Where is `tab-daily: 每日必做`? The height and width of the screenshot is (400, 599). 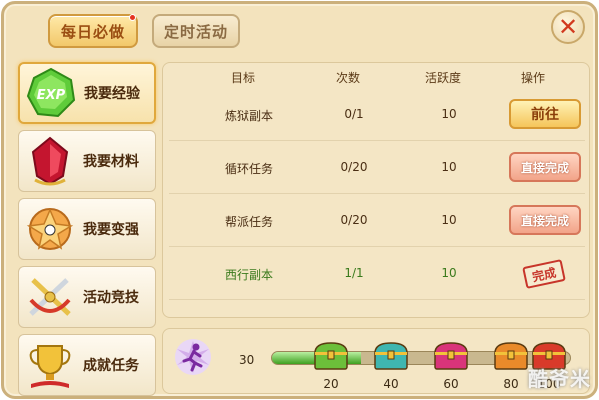
tab-daily: 每日必做 is located at coordinates (93, 31).